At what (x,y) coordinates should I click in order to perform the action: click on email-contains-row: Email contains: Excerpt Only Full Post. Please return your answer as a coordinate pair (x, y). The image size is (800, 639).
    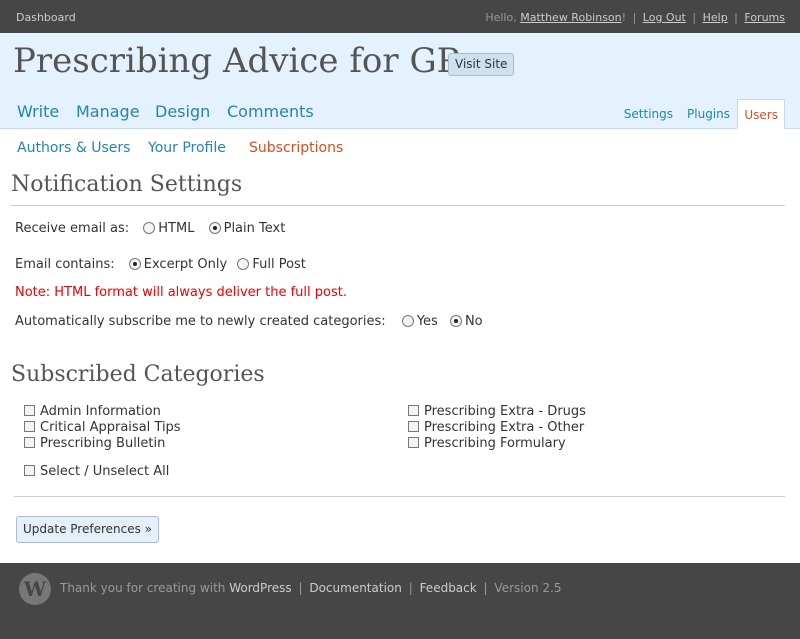
    Looking at the image, I should click on (160, 264).